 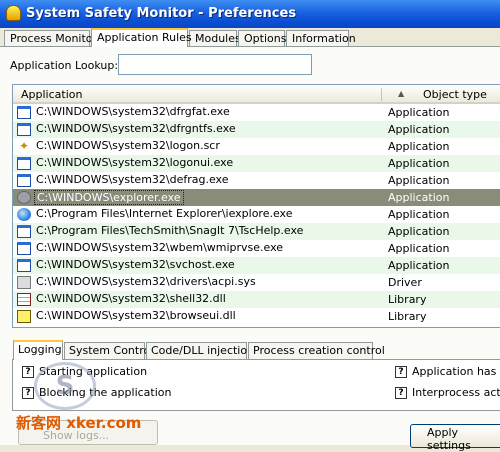 I want to click on internet-explorer-icon, so click(x=24, y=214).